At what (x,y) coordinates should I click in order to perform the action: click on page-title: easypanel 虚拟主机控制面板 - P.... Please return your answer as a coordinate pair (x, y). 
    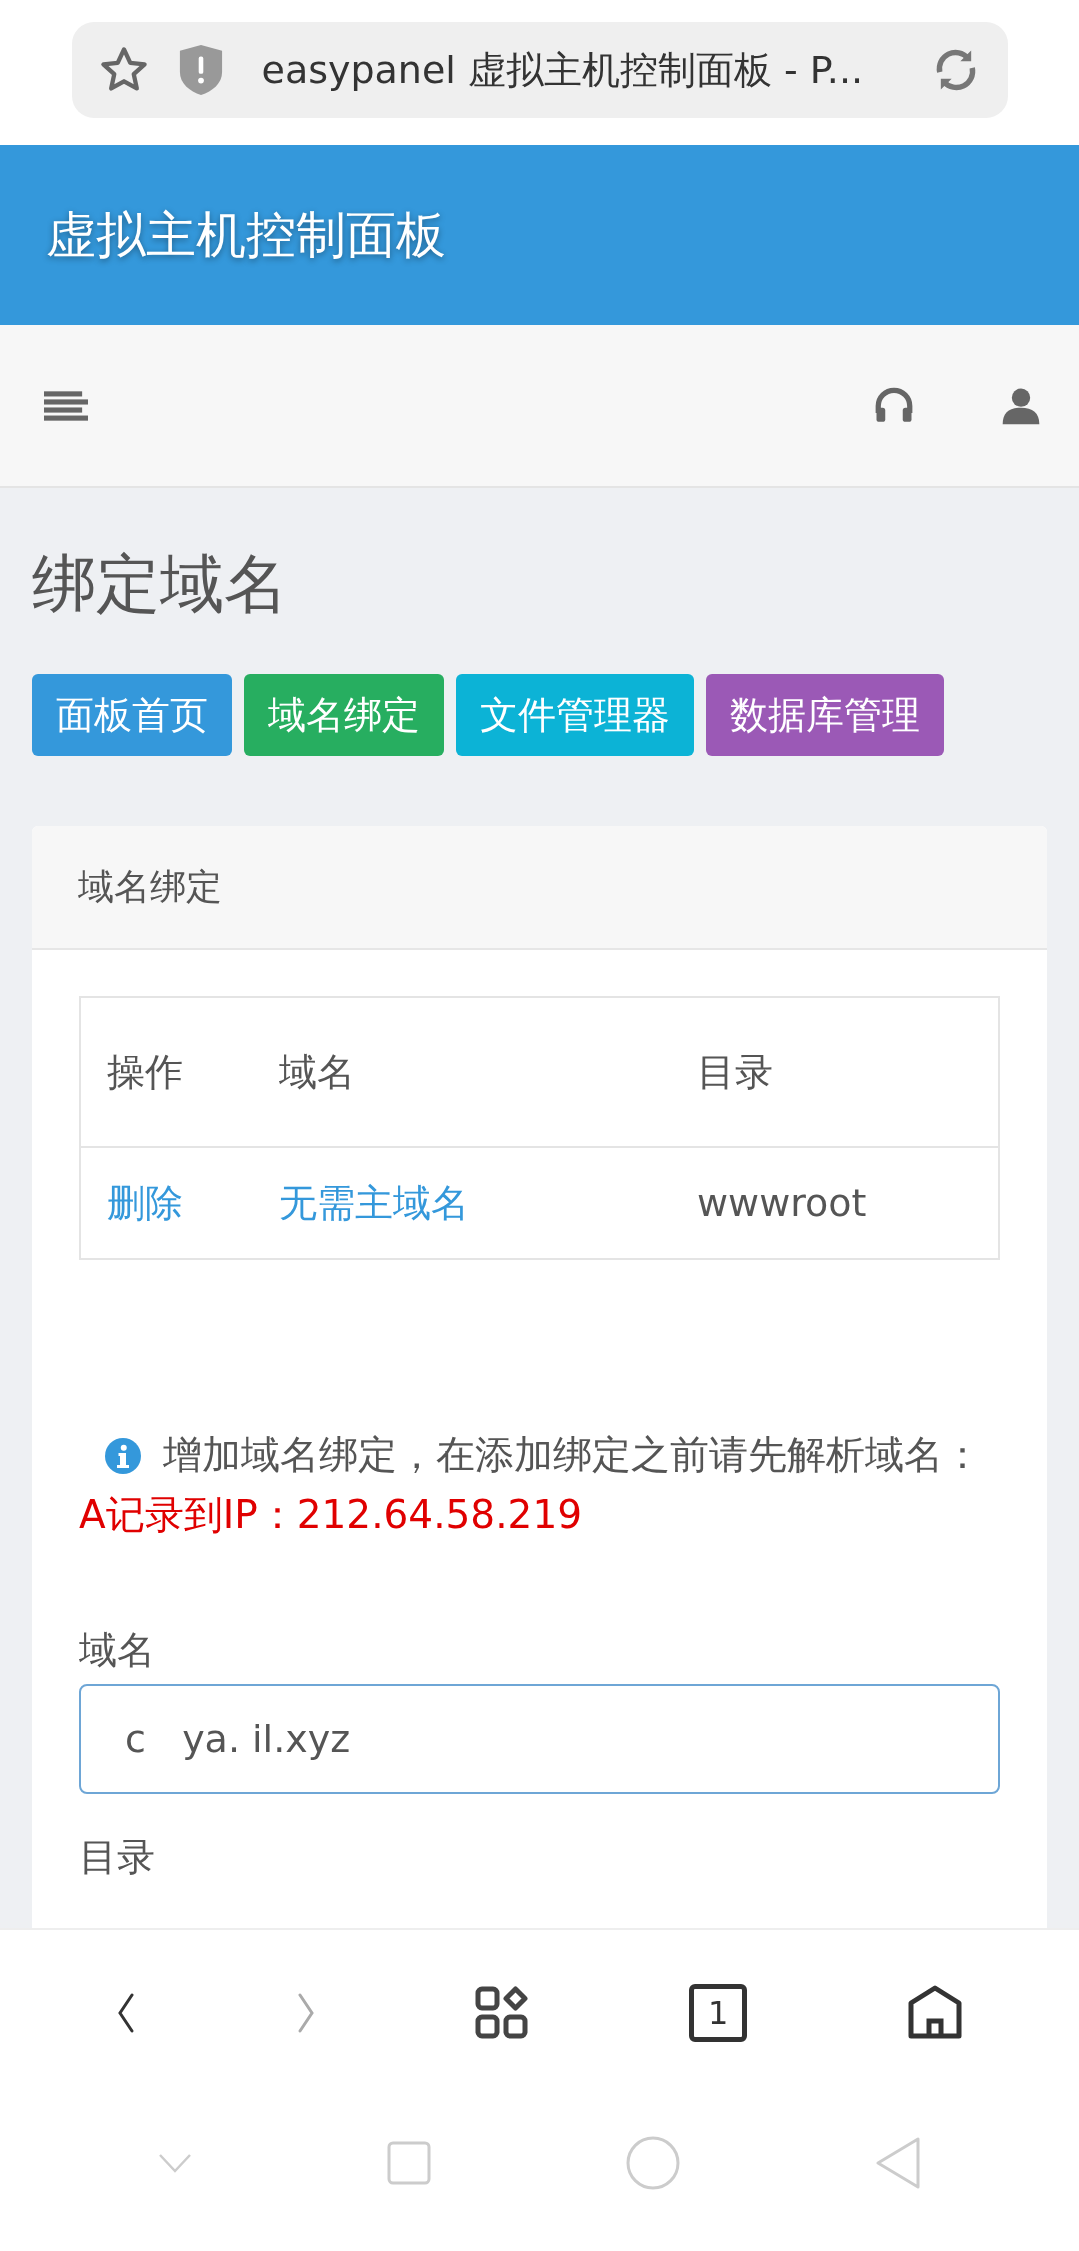
    Looking at the image, I should click on (562, 70).